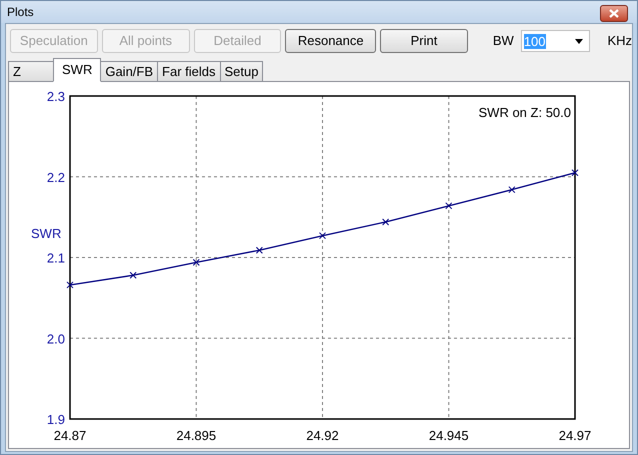 This screenshot has width=638, height=455. I want to click on close-button, so click(614, 13).